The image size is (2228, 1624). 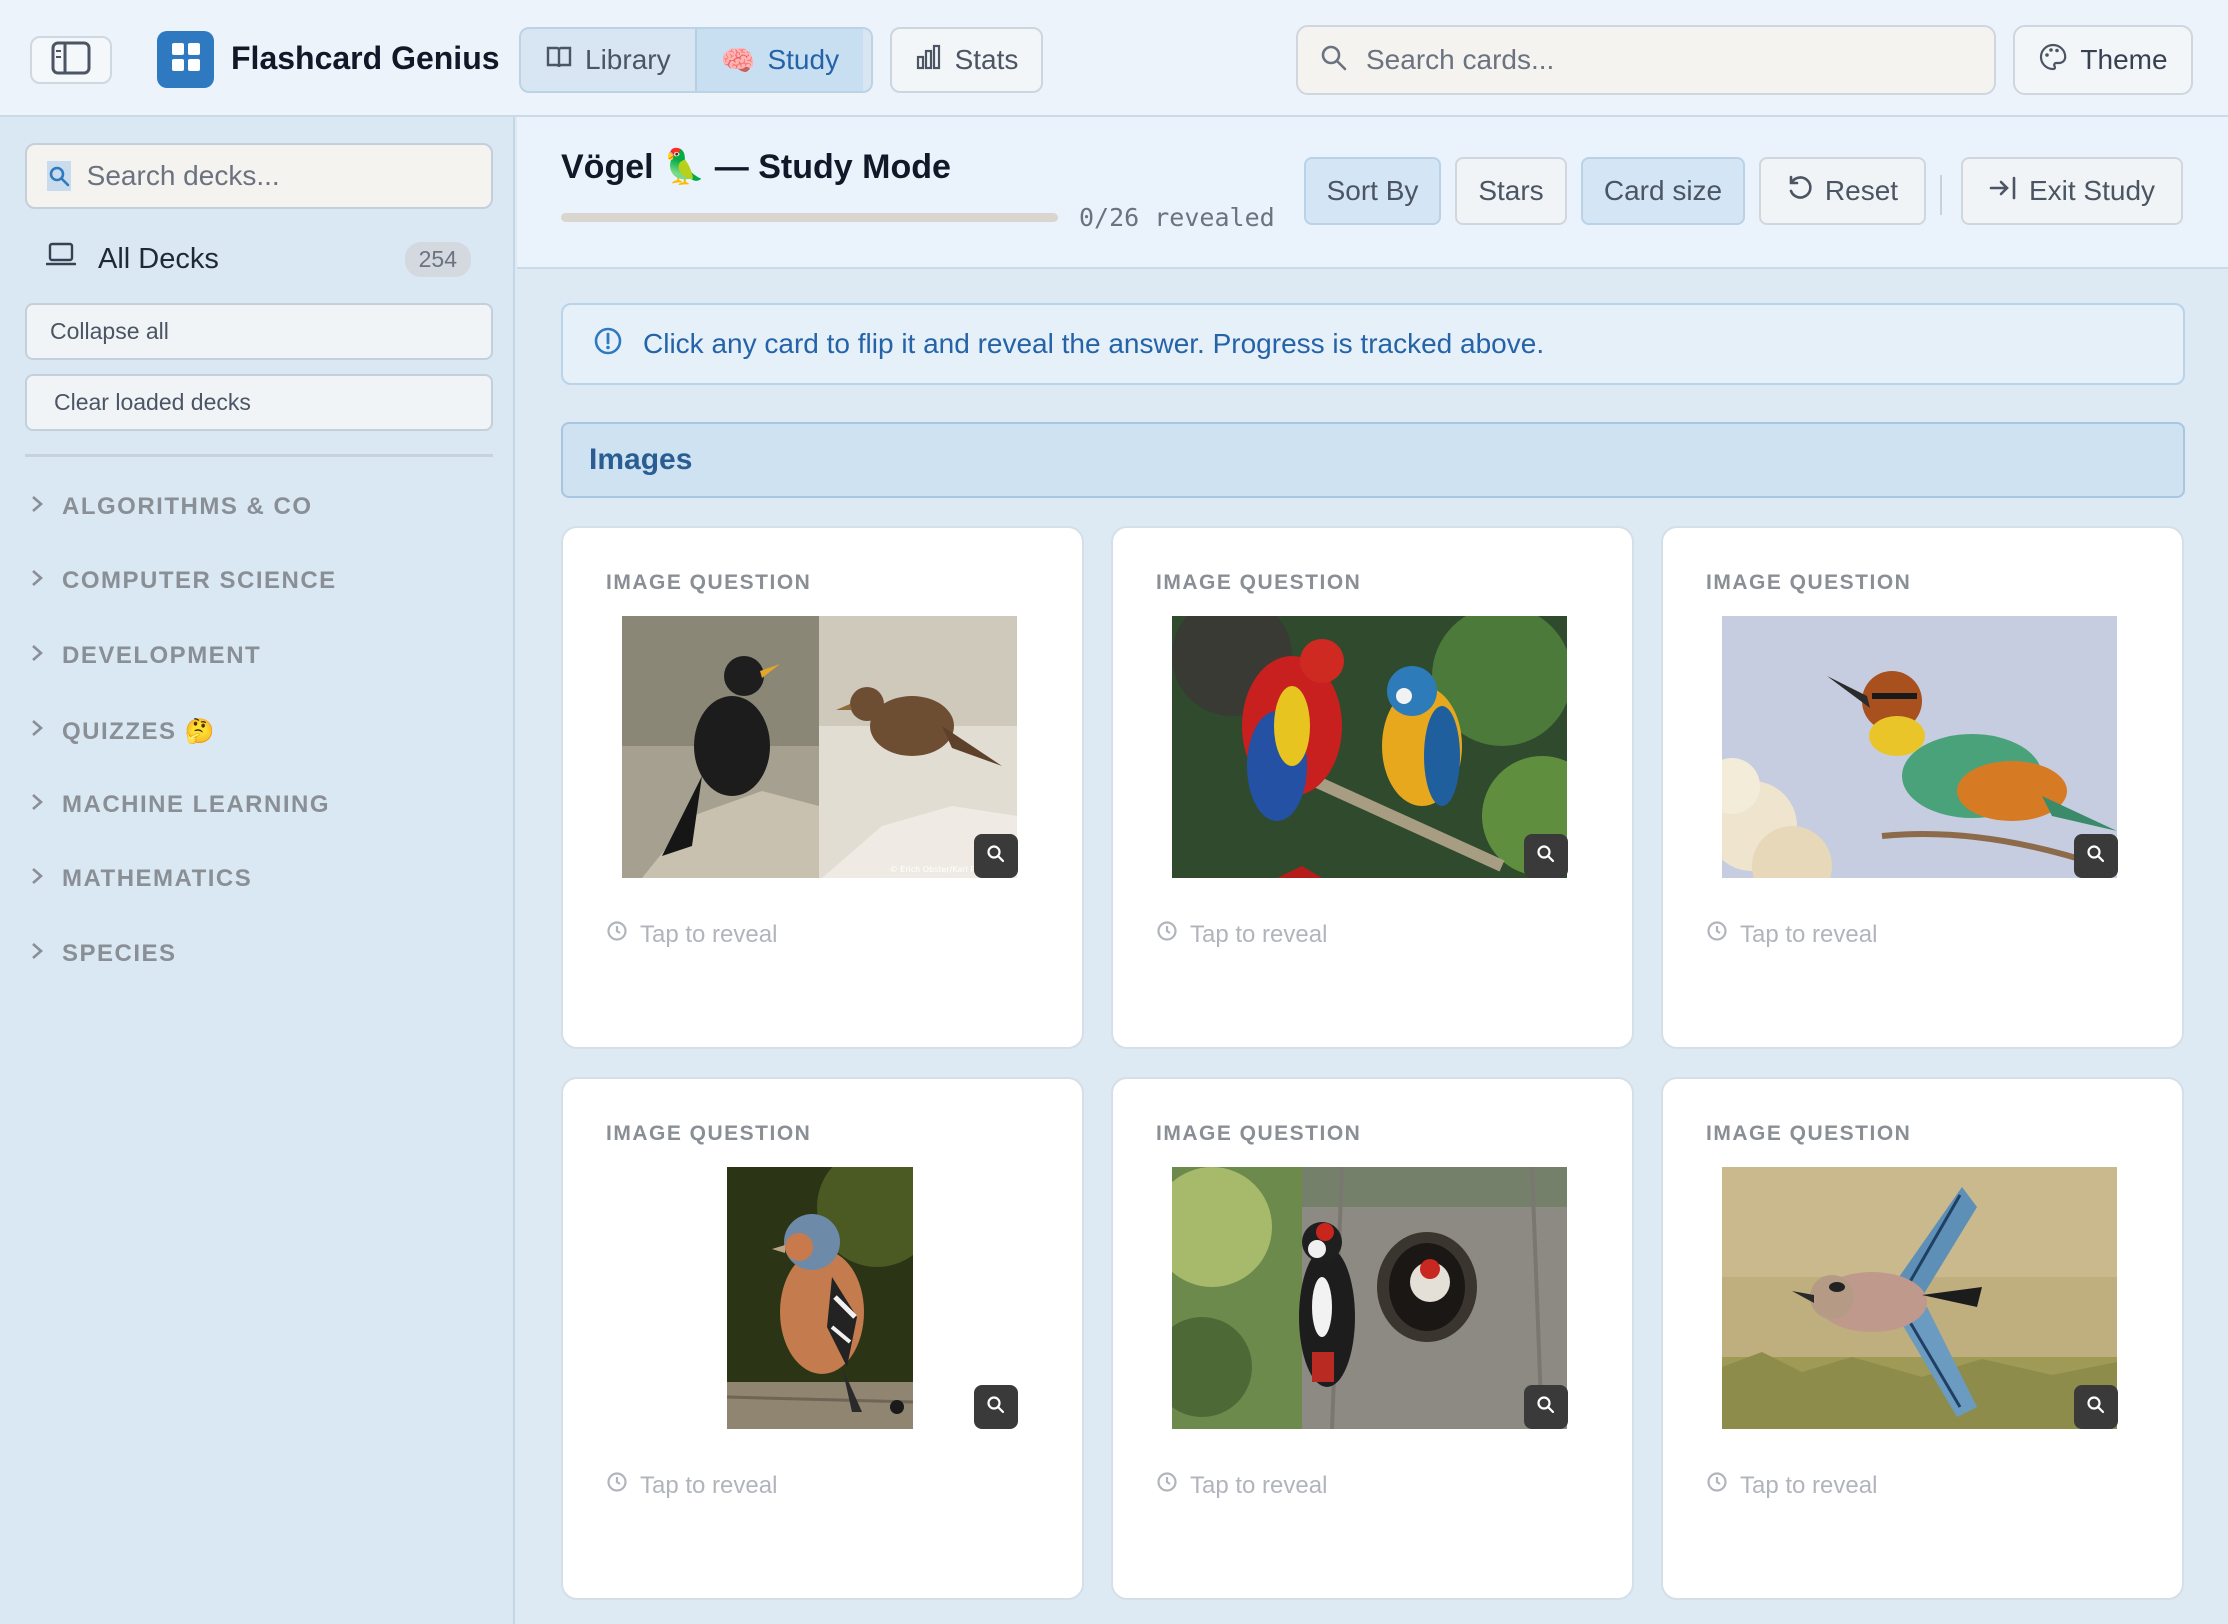 I want to click on tab-study: 🧠 Study, so click(x=779, y=60).